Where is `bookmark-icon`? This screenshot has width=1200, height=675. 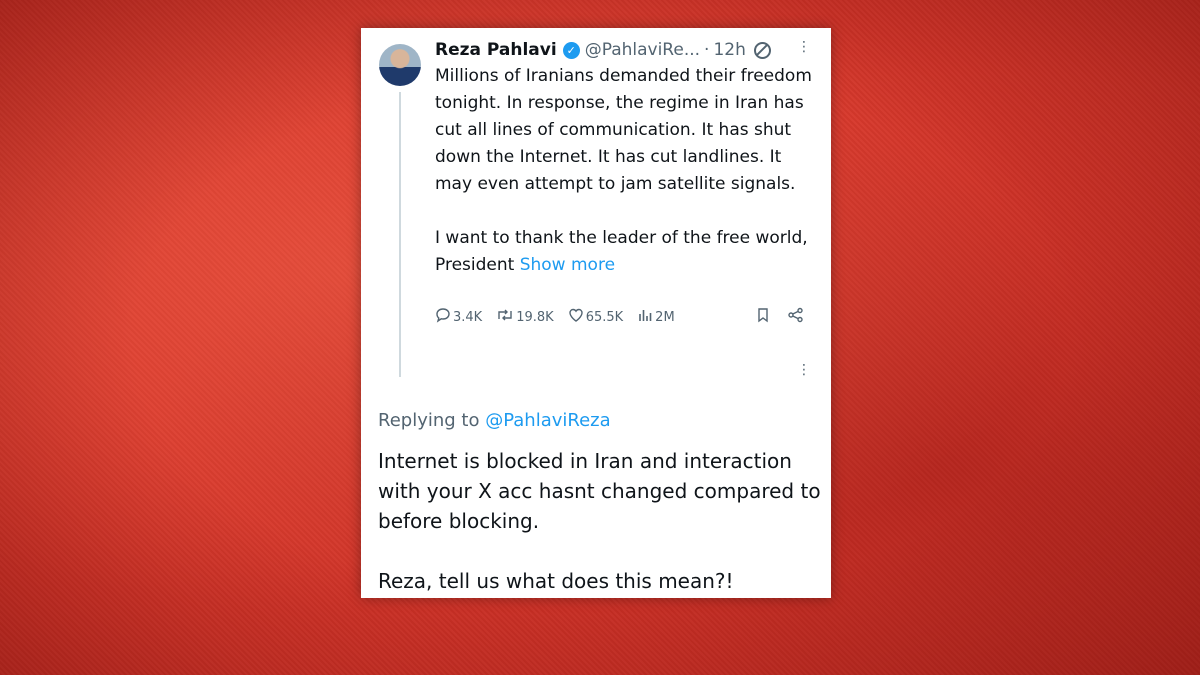 bookmark-icon is located at coordinates (763, 317).